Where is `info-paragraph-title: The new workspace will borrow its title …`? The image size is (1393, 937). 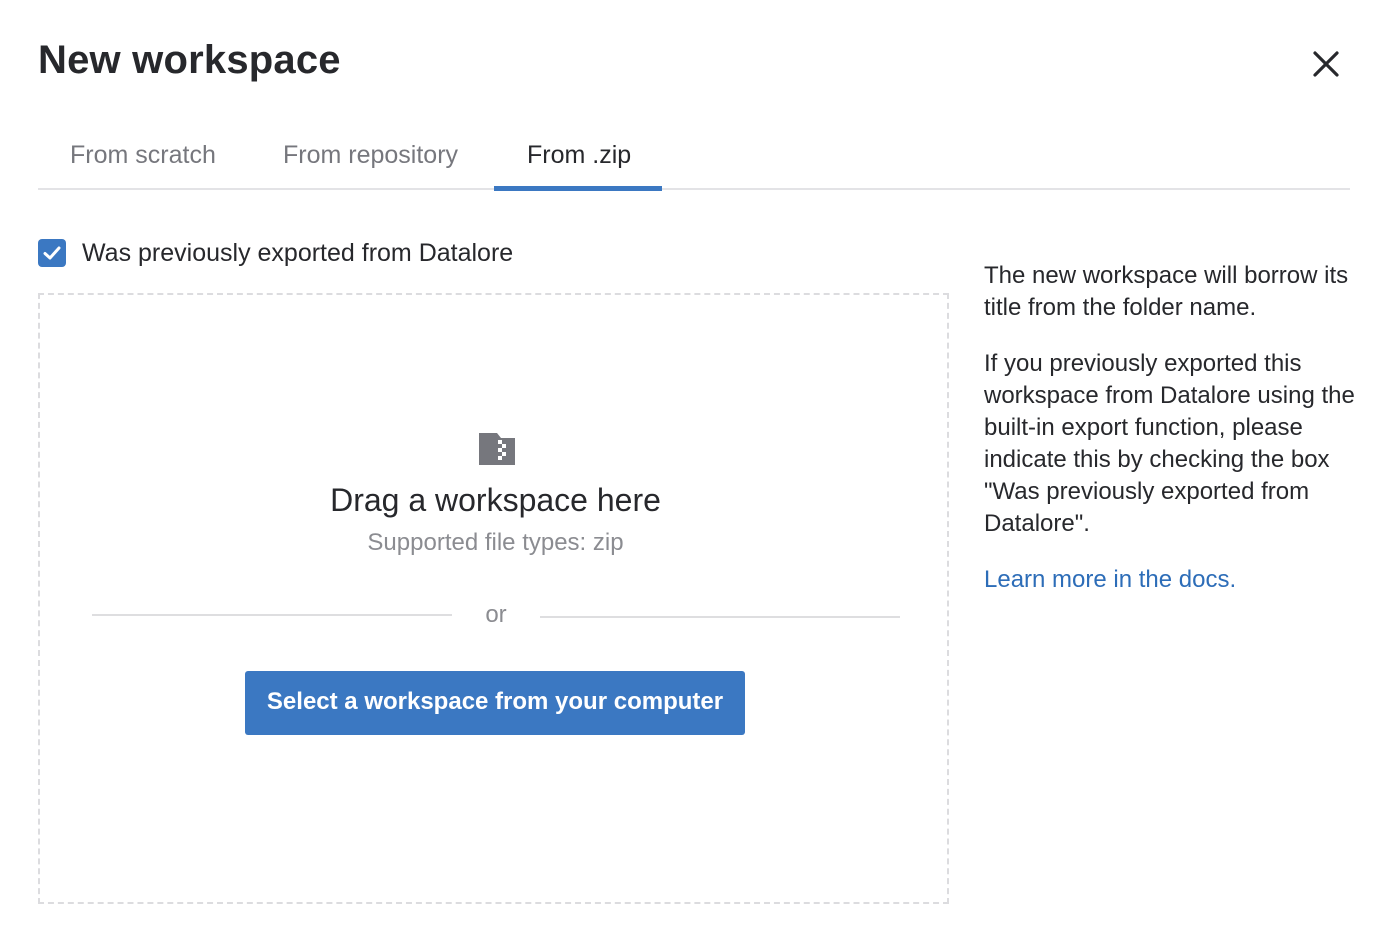
info-paragraph-title: The new workspace will borrow its title … is located at coordinates (1166, 291).